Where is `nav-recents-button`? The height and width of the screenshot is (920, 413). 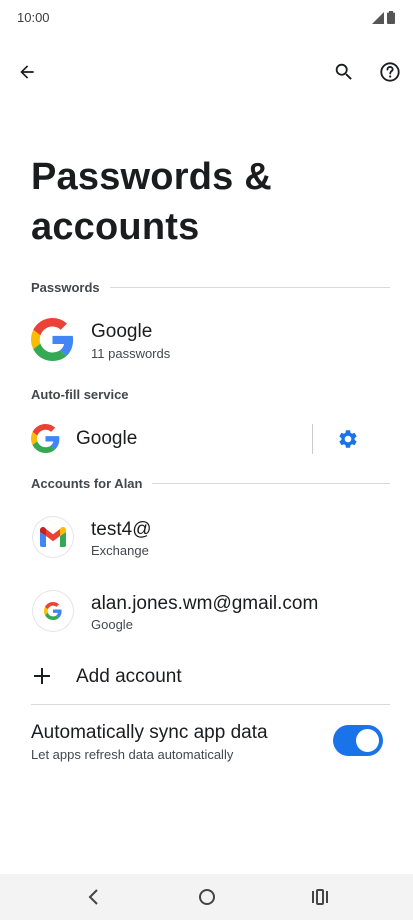 nav-recents-button is located at coordinates (320, 897).